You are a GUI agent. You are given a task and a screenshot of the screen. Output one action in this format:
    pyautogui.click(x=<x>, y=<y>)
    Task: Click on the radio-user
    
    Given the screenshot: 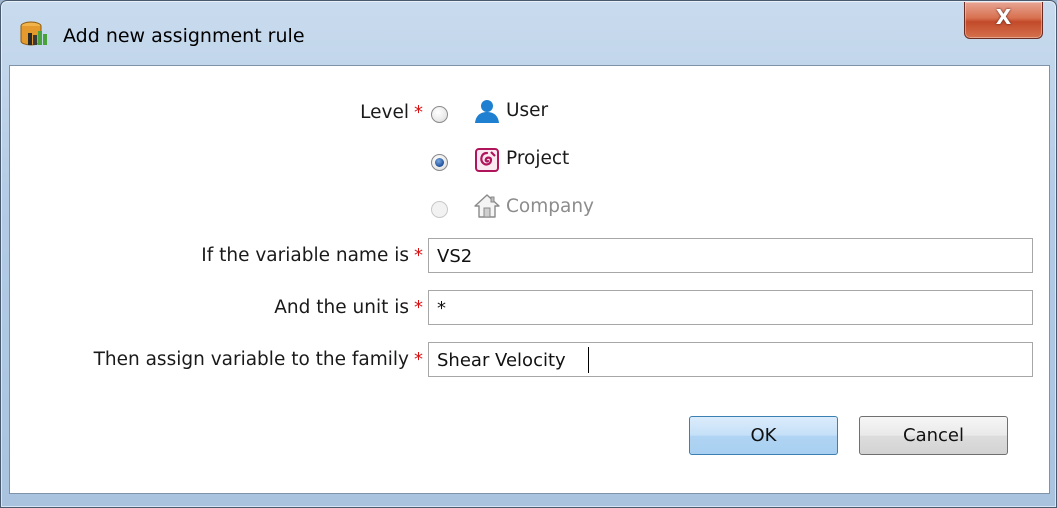 What is the action you would take?
    pyautogui.click(x=439, y=114)
    